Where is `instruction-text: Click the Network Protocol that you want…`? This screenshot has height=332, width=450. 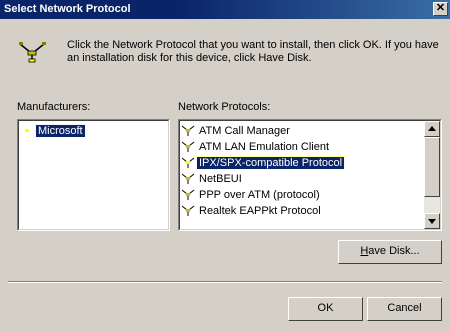
instruction-text: Click the Network Protocol that you want… is located at coordinates (253, 51).